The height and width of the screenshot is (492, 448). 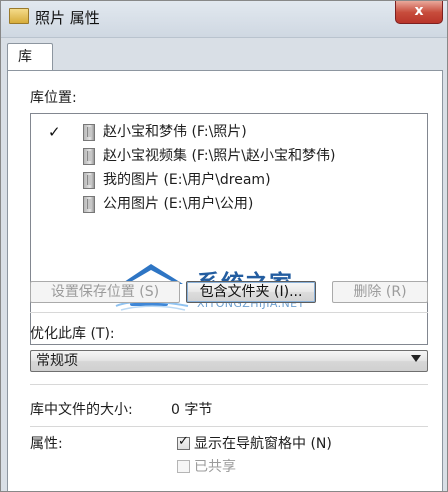 What do you see at coordinates (219, 156) in the screenshot?
I see `library-item-text: 赵小宝视频集 (F:\照片\赵小宝和梦伟)` at bounding box center [219, 156].